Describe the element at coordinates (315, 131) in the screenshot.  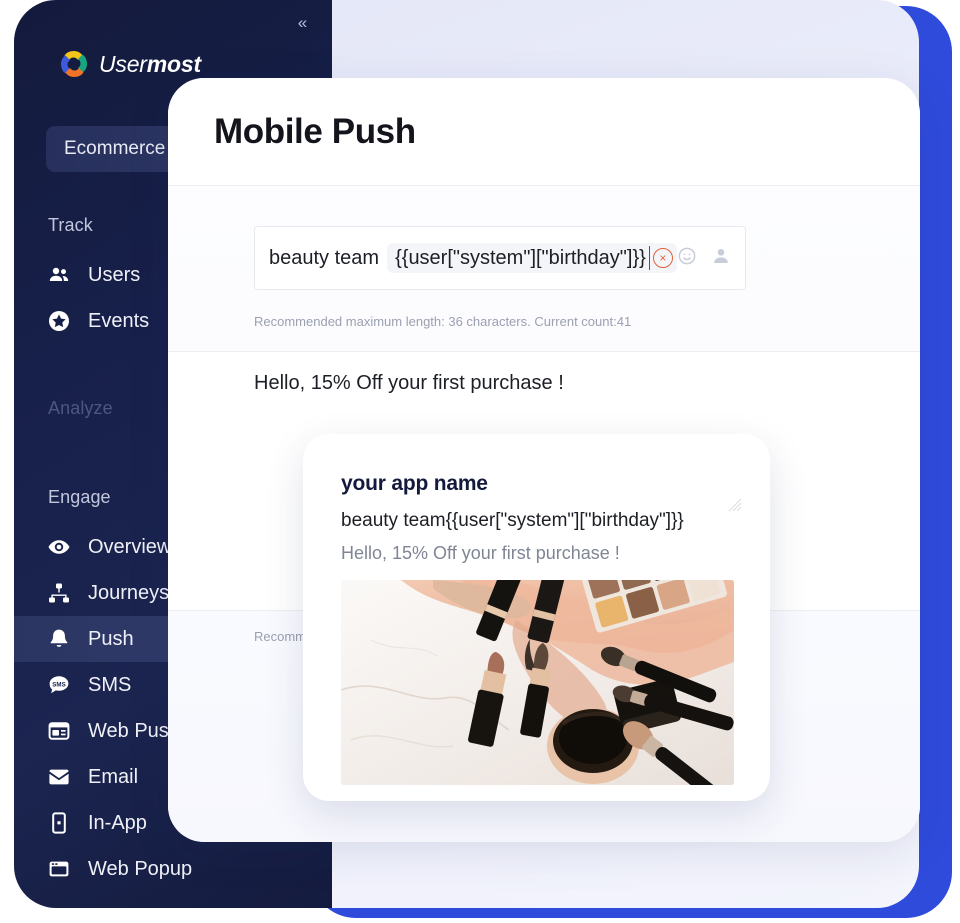
I see `page-title: Mobile Push` at that location.